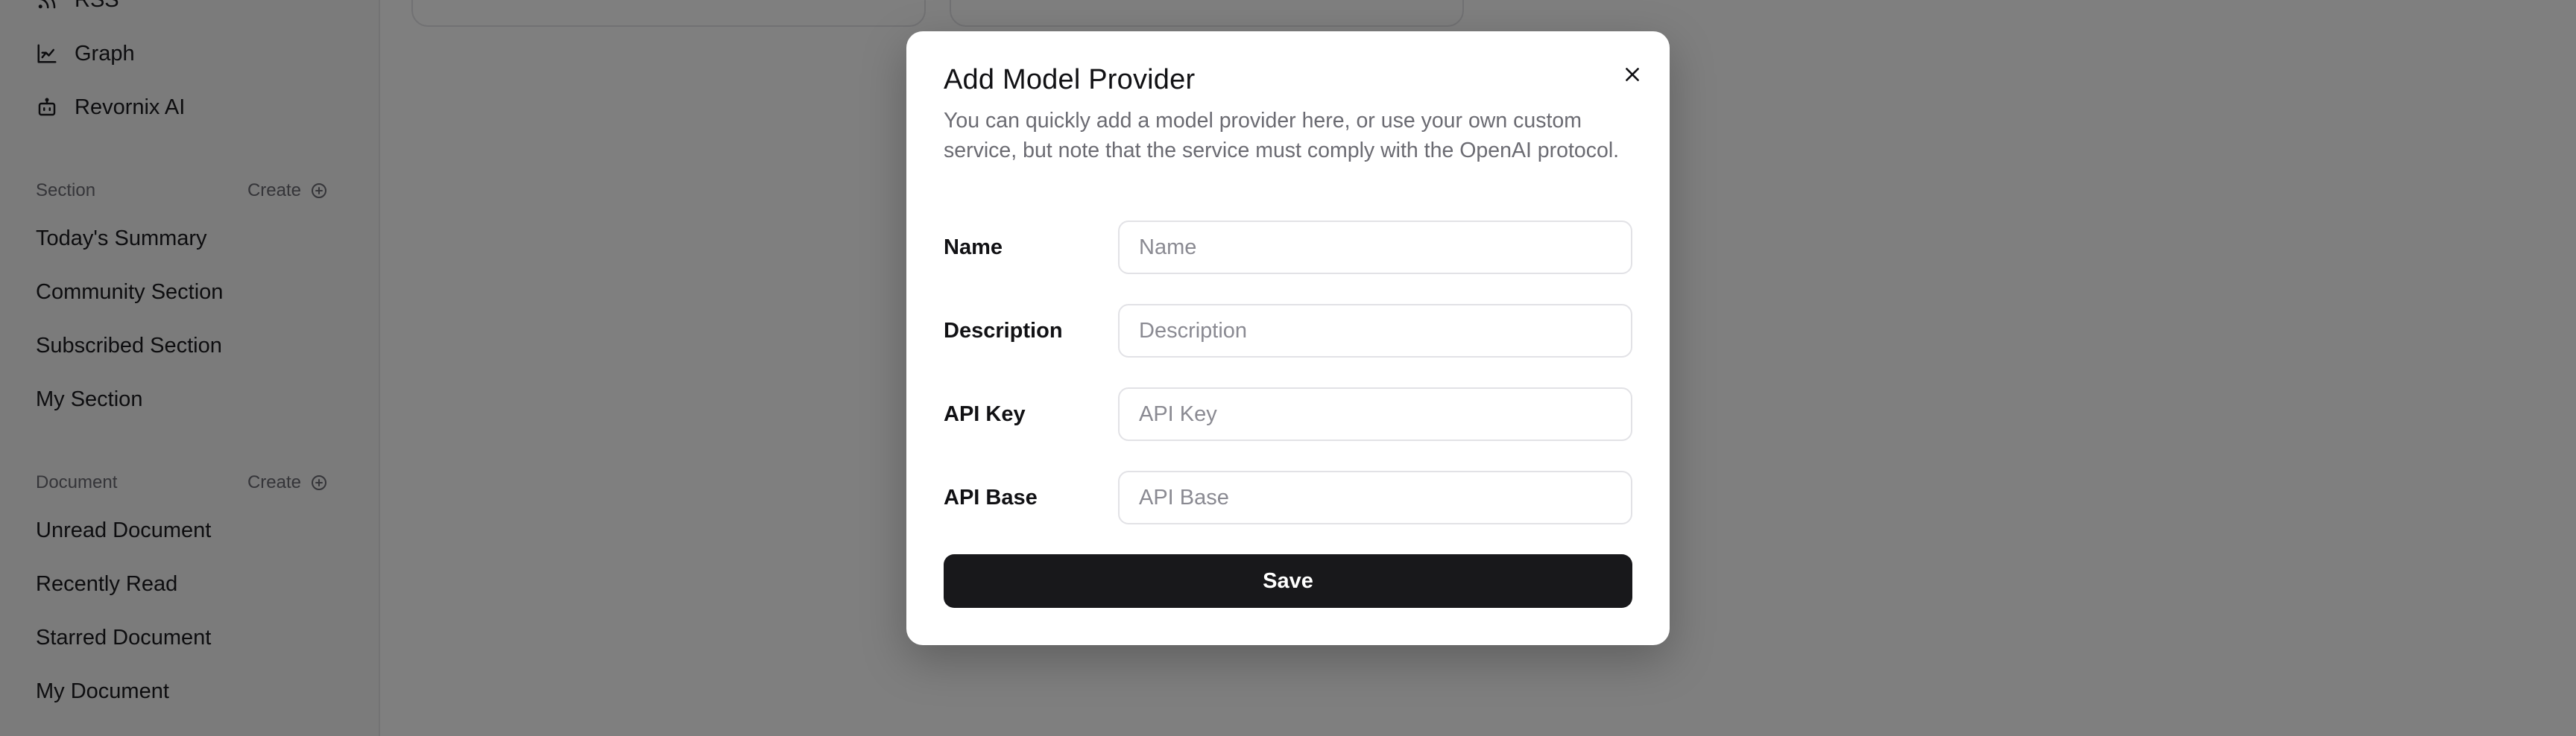  Describe the element at coordinates (1375, 498) in the screenshot. I see `api-base-input` at that location.